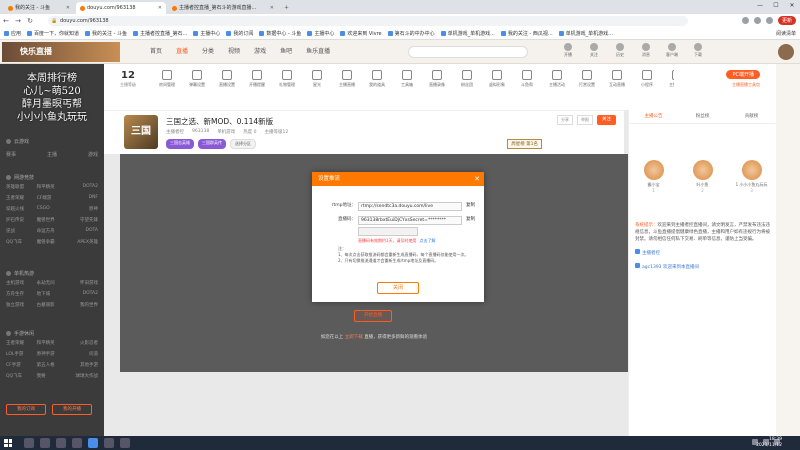 The width and height of the screenshot is (800, 450). I want to click on back-icon: ←, so click(6, 21).